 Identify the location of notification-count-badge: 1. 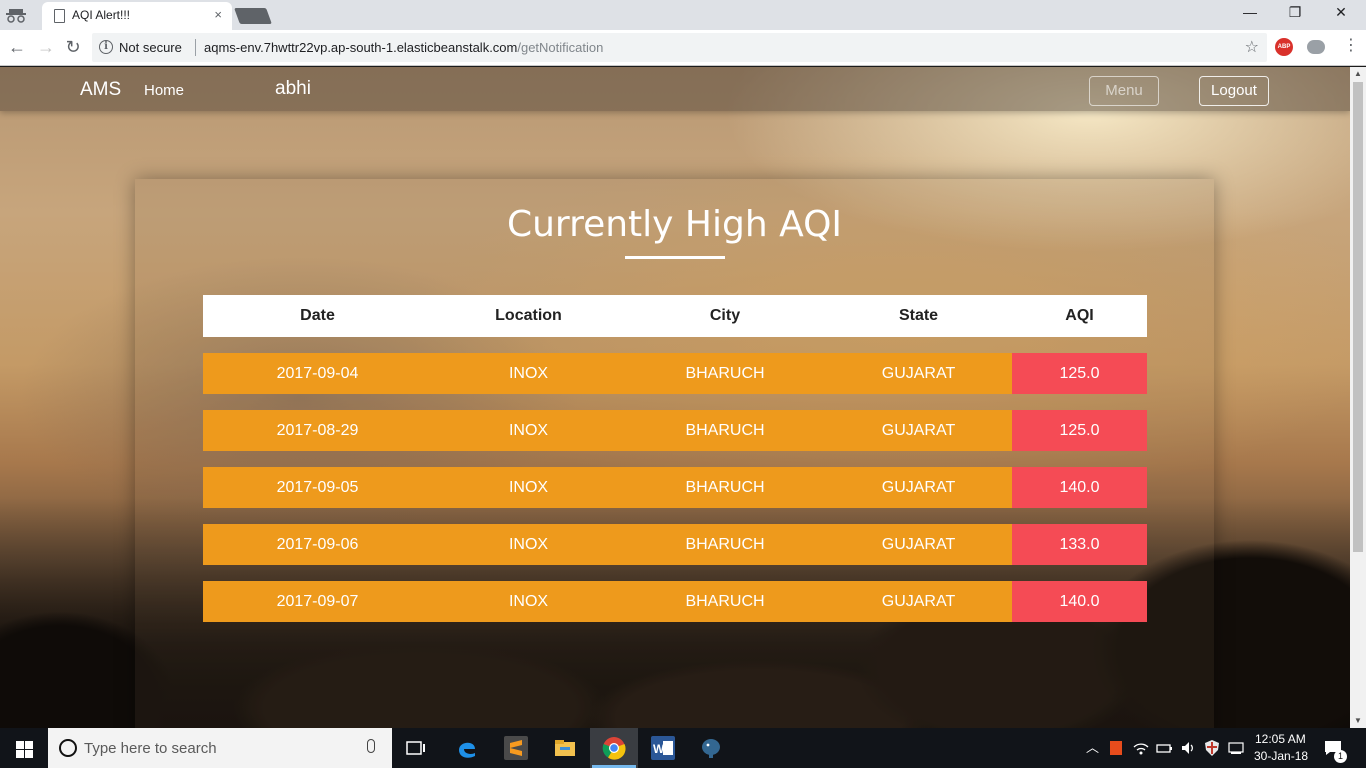
(1340, 756).